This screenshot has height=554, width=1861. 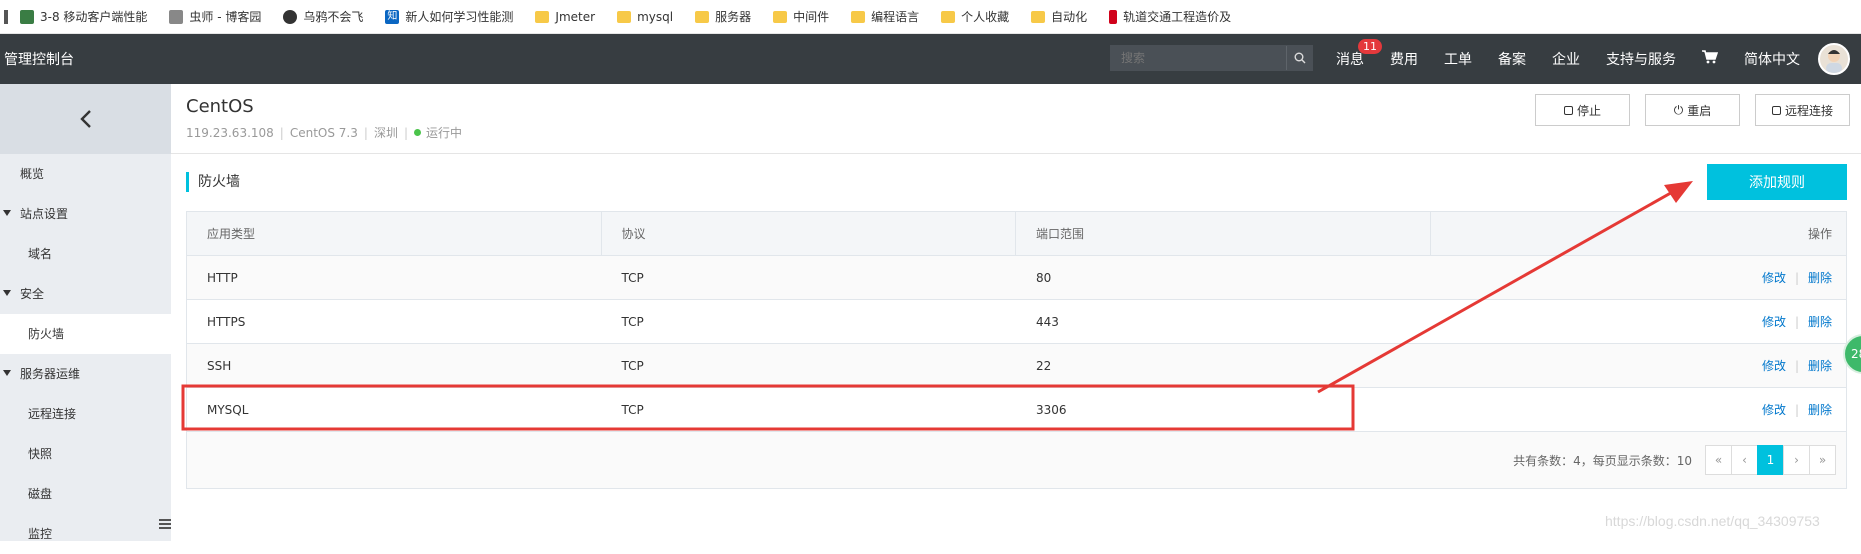 What do you see at coordinates (85, 119) in the screenshot?
I see `collapse-sidebar-button` at bounding box center [85, 119].